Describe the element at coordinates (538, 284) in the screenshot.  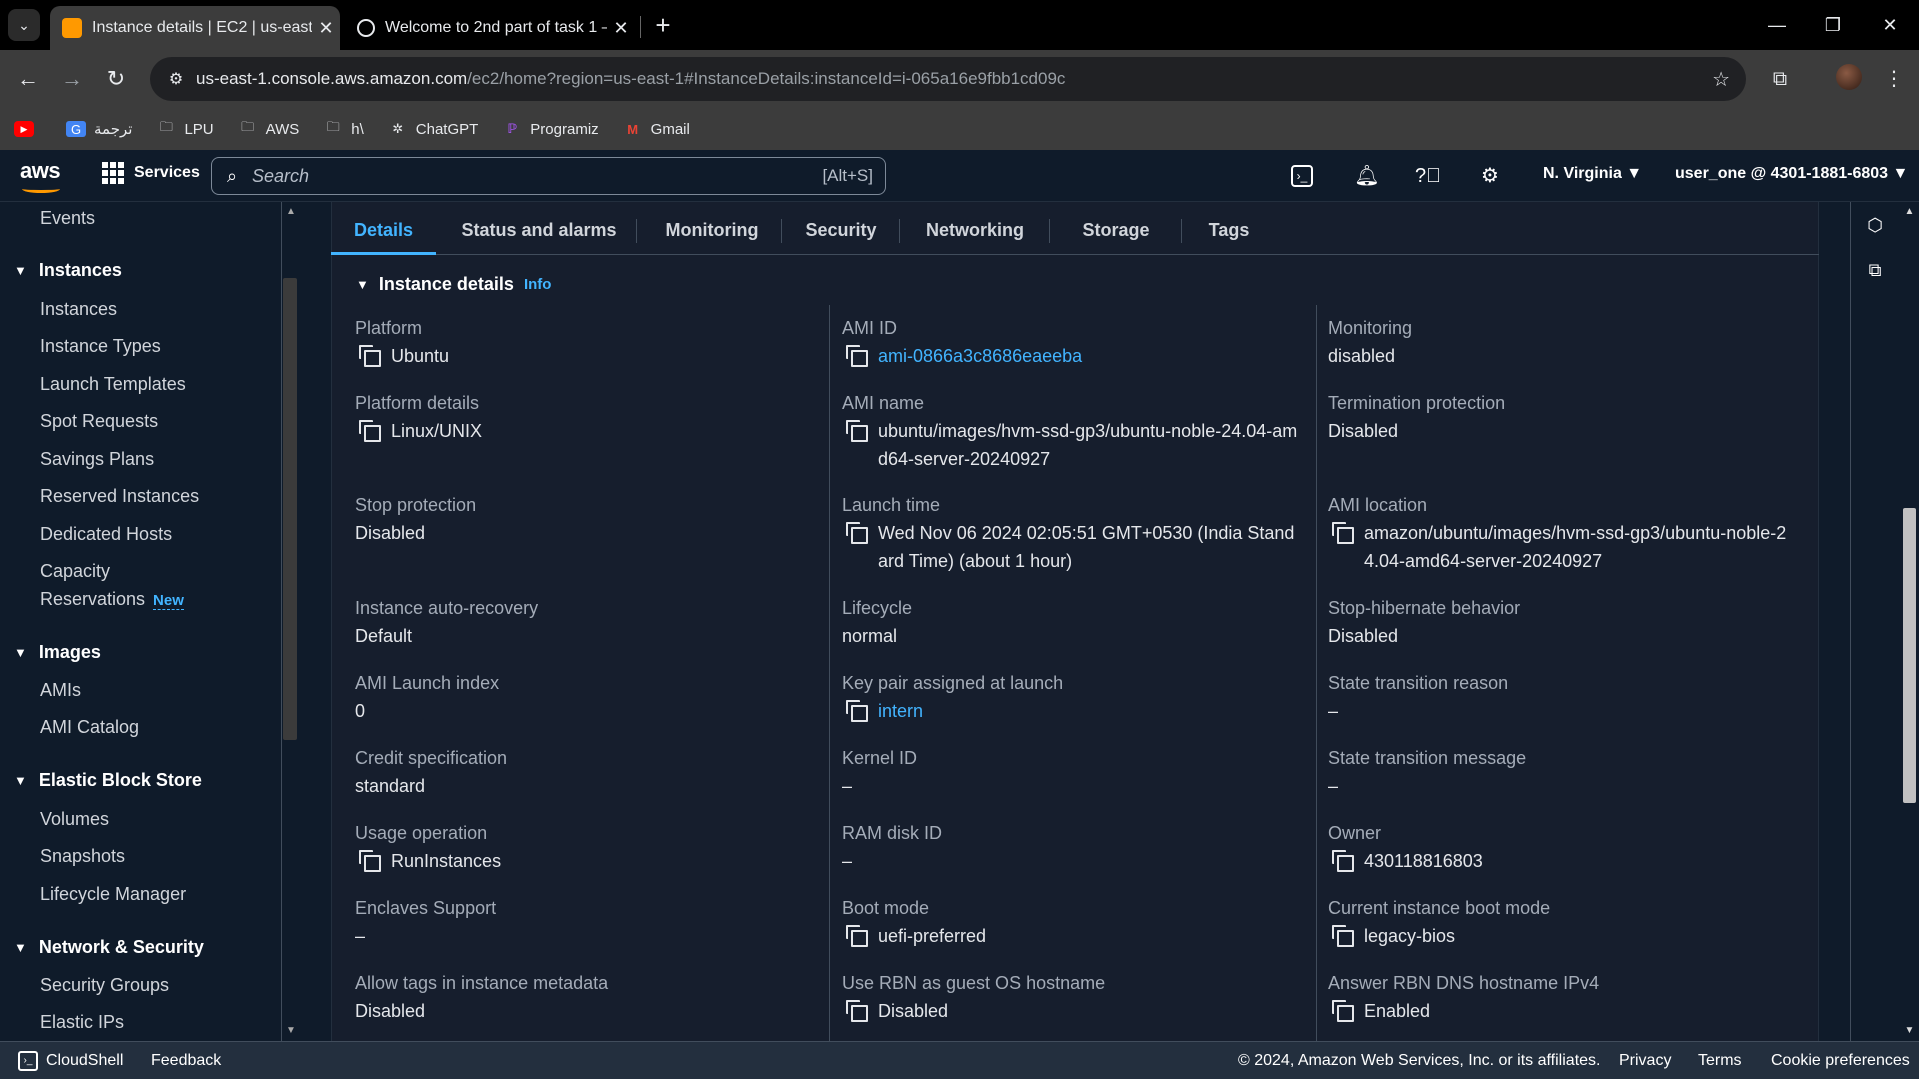
I see `info-link: Info` at that location.